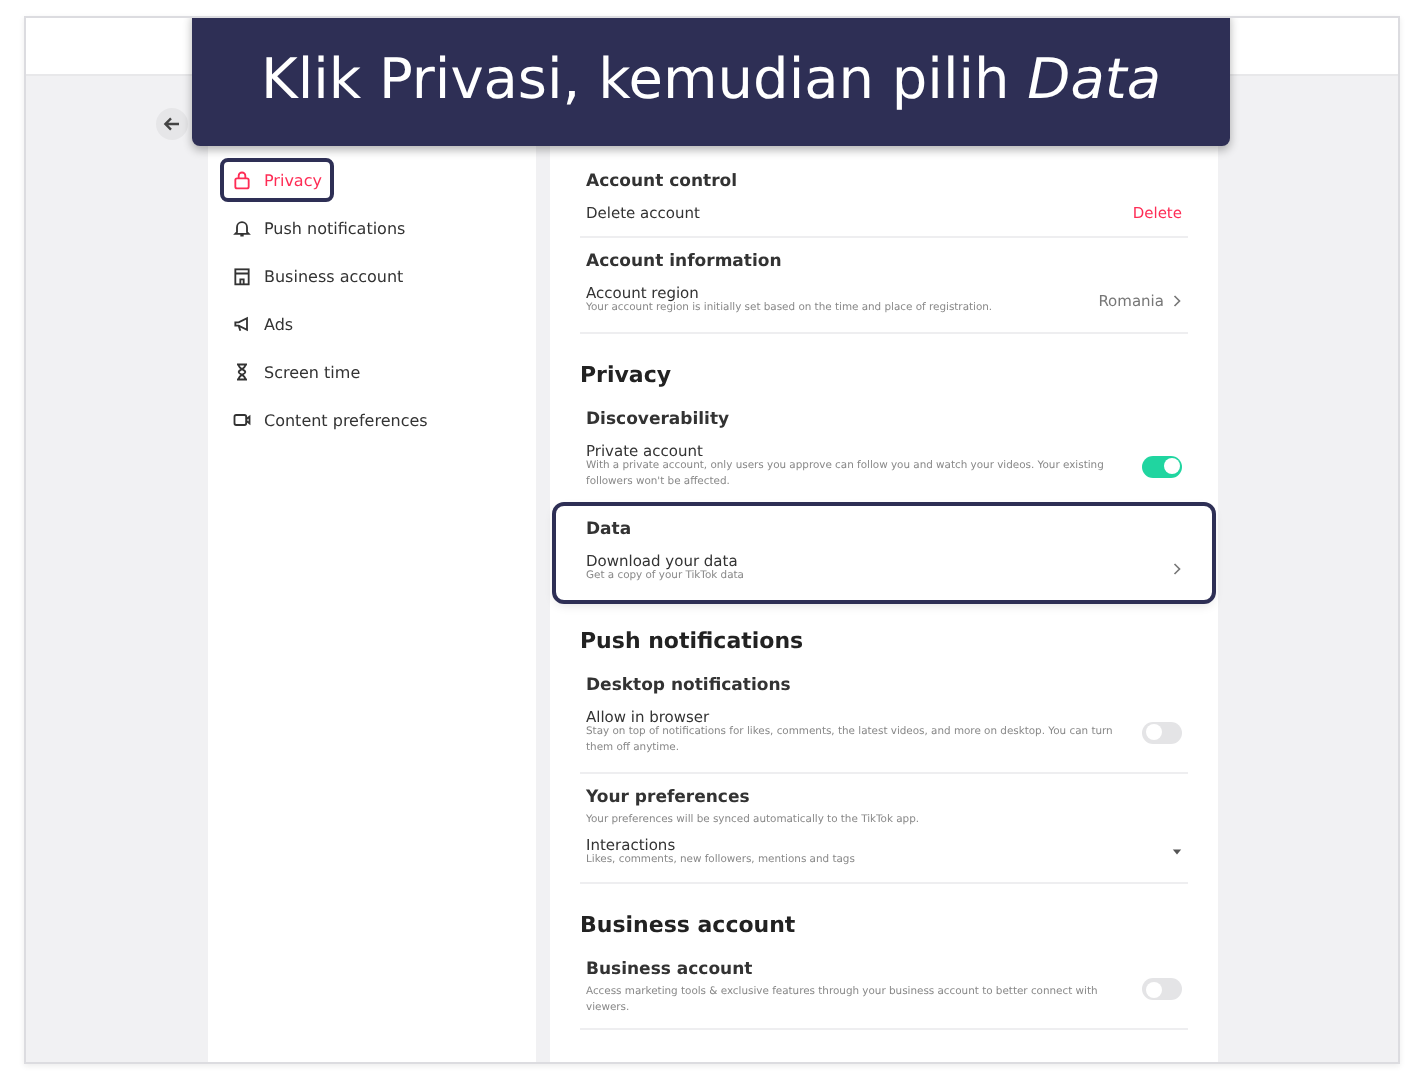 The width and height of the screenshot is (1424, 1078). I want to click on video-camera-icon, so click(242, 420).